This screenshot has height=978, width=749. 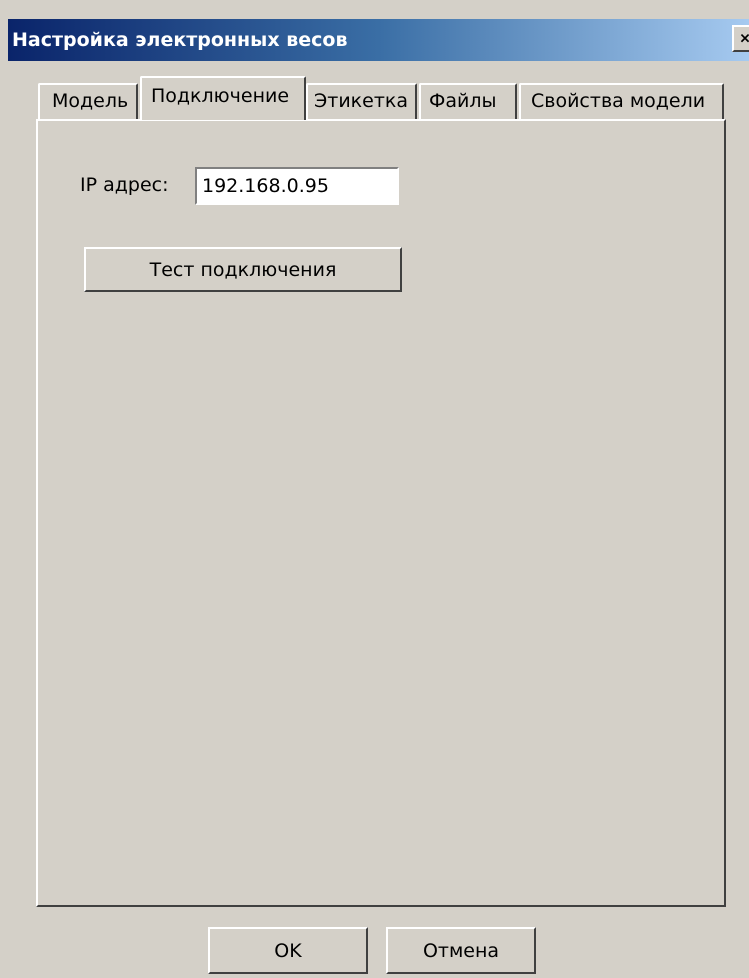 What do you see at coordinates (180, 40) in the screenshot?
I see `window-title: Настройка электронных весов` at bounding box center [180, 40].